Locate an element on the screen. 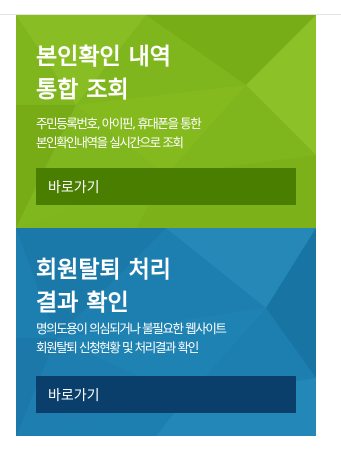  identity-check-go-button: 바로가기 is located at coordinates (166, 186).